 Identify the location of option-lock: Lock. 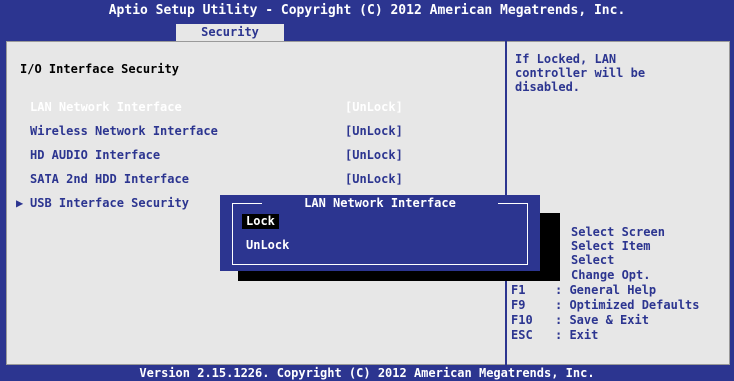
(260, 221).